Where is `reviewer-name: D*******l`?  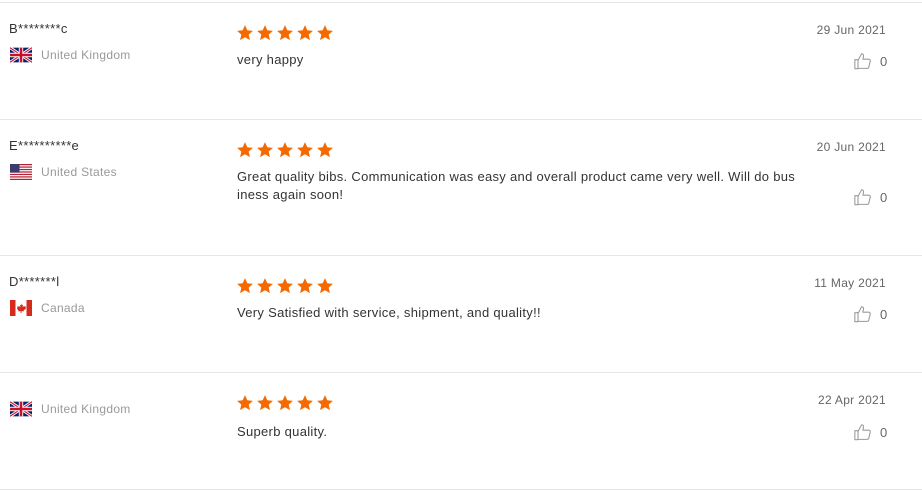 reviewer-name: D*******l is located at coordinates (34, 281).